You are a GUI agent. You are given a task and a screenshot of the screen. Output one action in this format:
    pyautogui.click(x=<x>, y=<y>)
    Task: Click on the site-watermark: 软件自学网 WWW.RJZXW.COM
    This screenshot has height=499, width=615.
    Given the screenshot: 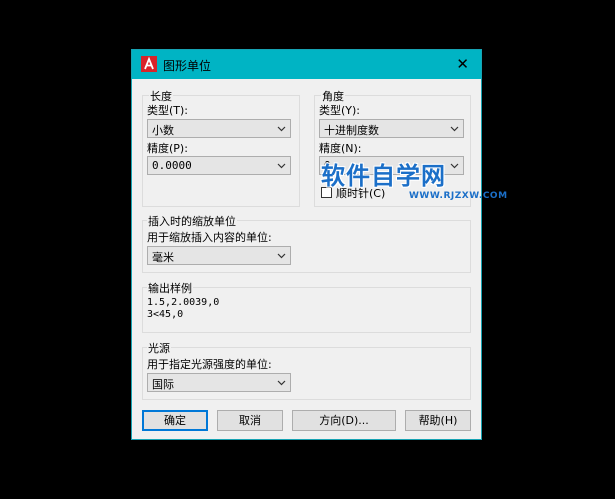 What is the action you would take?
    pyautogui.click(x=424, y=182)
    